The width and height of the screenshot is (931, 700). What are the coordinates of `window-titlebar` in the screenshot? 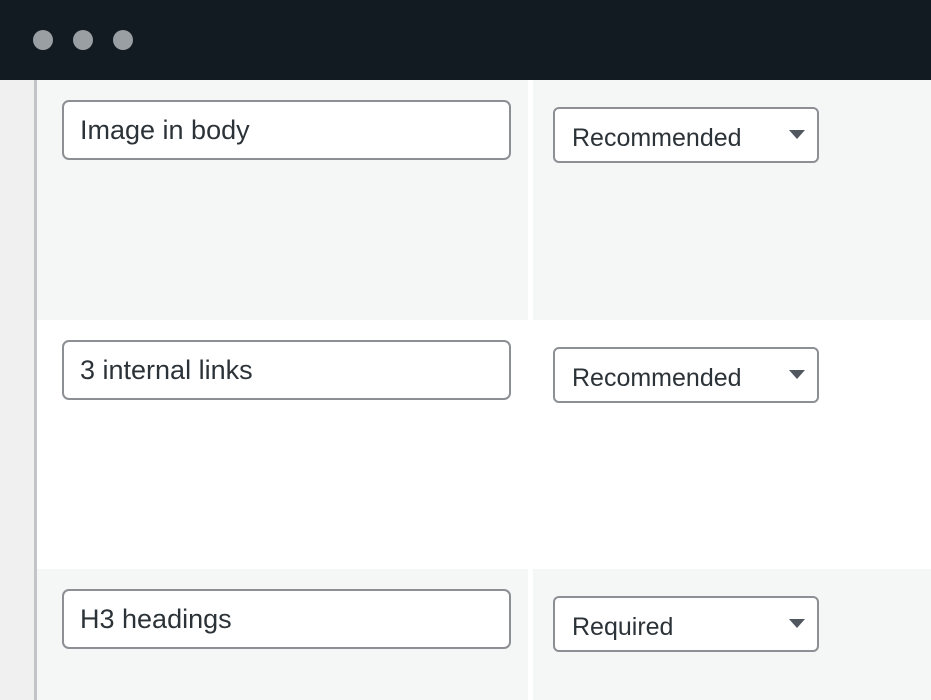 It's located at (465, 40).